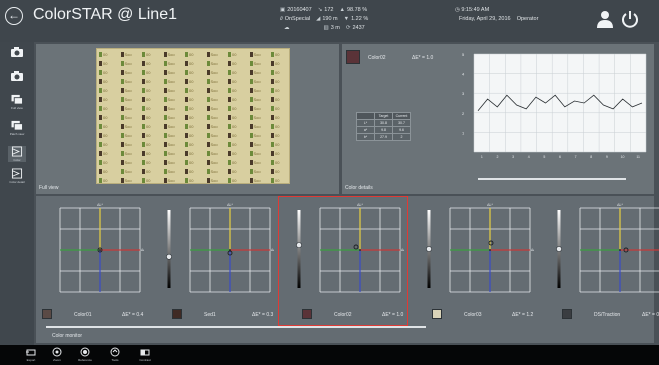 Image resolution: width=659 pixels, height=365 pixels. I want to click on zoom-button: Zoom, so click(57, 355).